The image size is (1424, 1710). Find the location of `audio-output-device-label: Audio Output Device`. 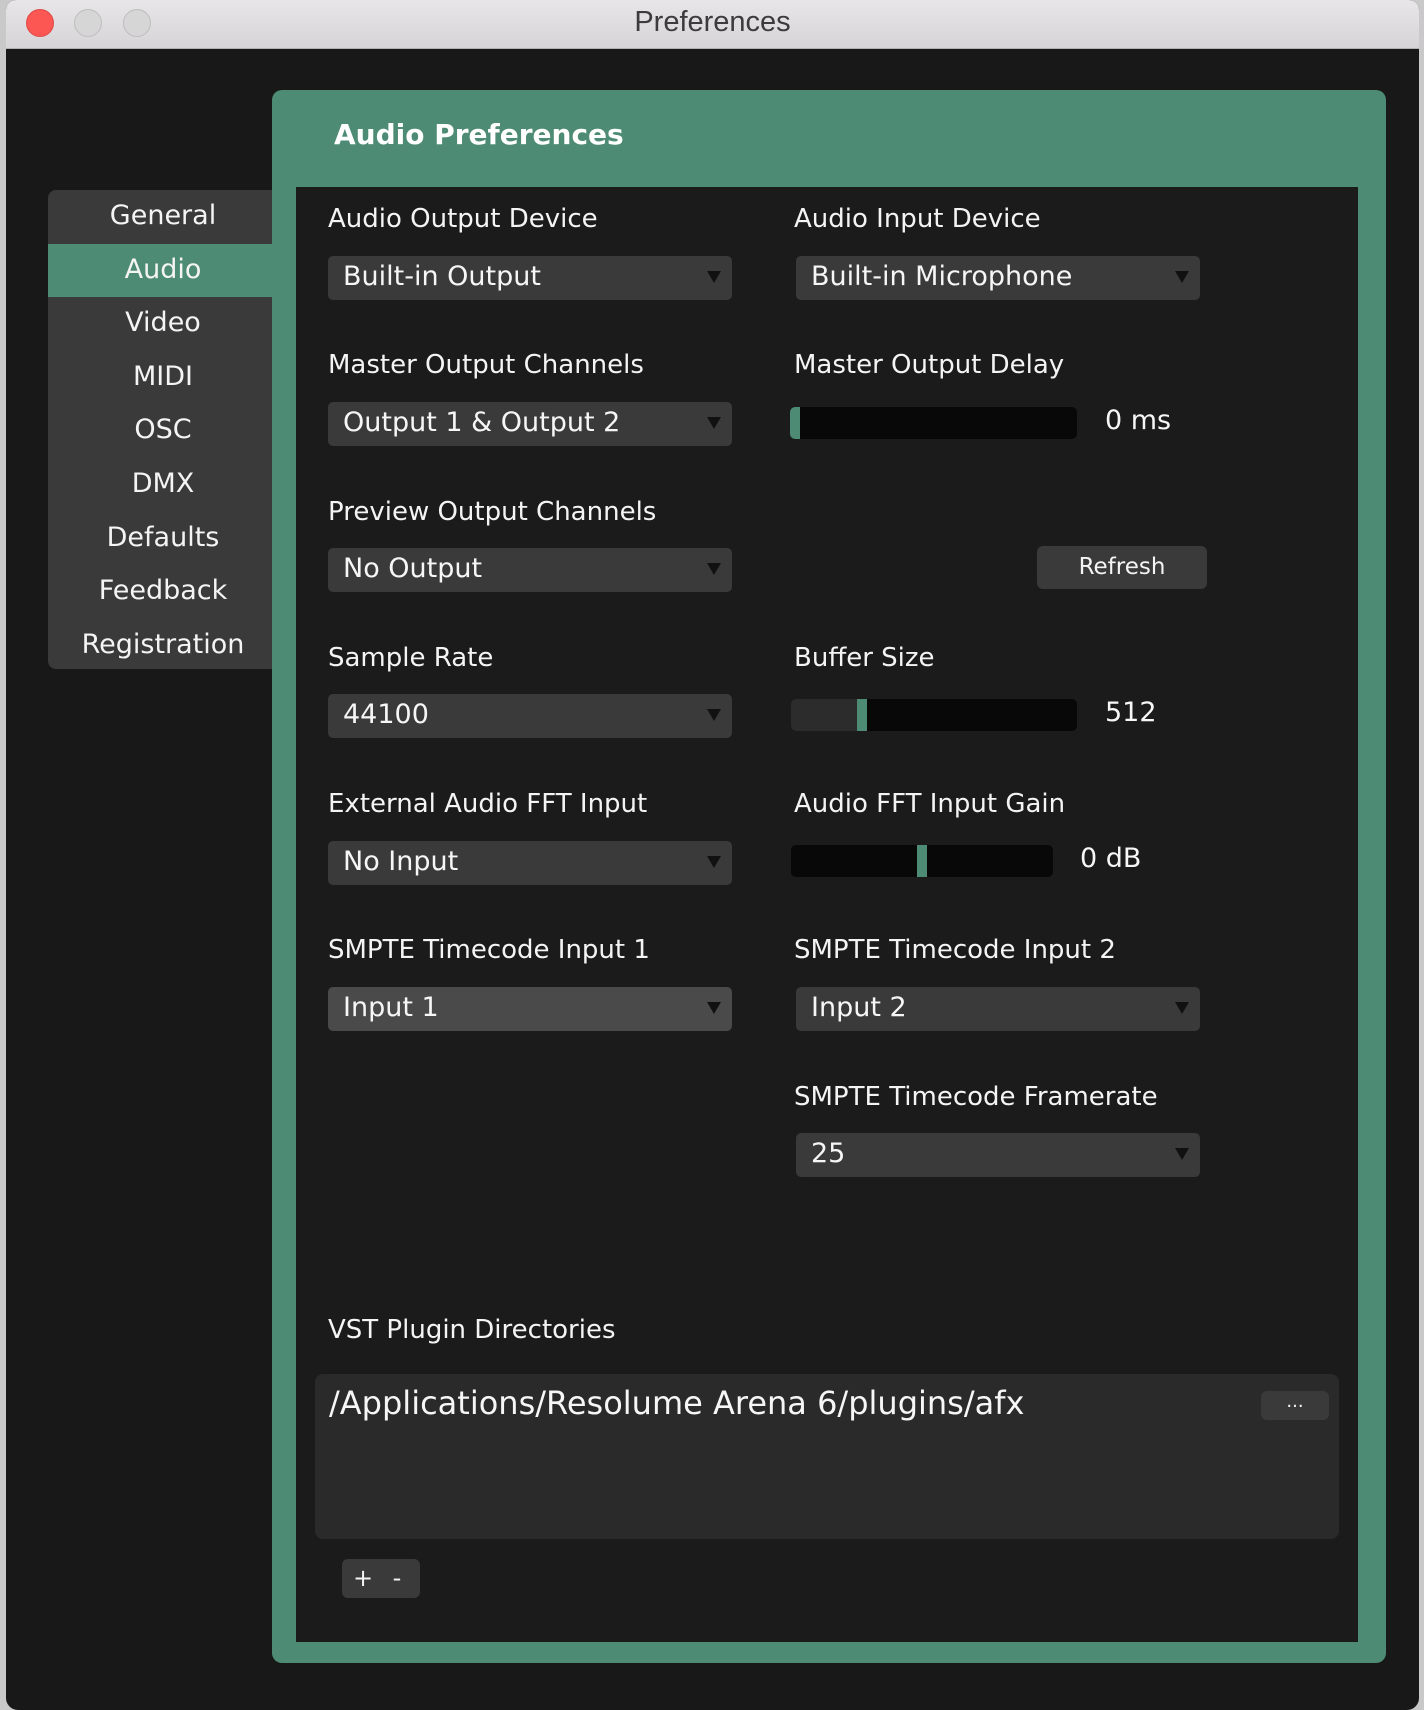

audio-output-device-label: Audio Output Device is located at coordinates (463, 219).